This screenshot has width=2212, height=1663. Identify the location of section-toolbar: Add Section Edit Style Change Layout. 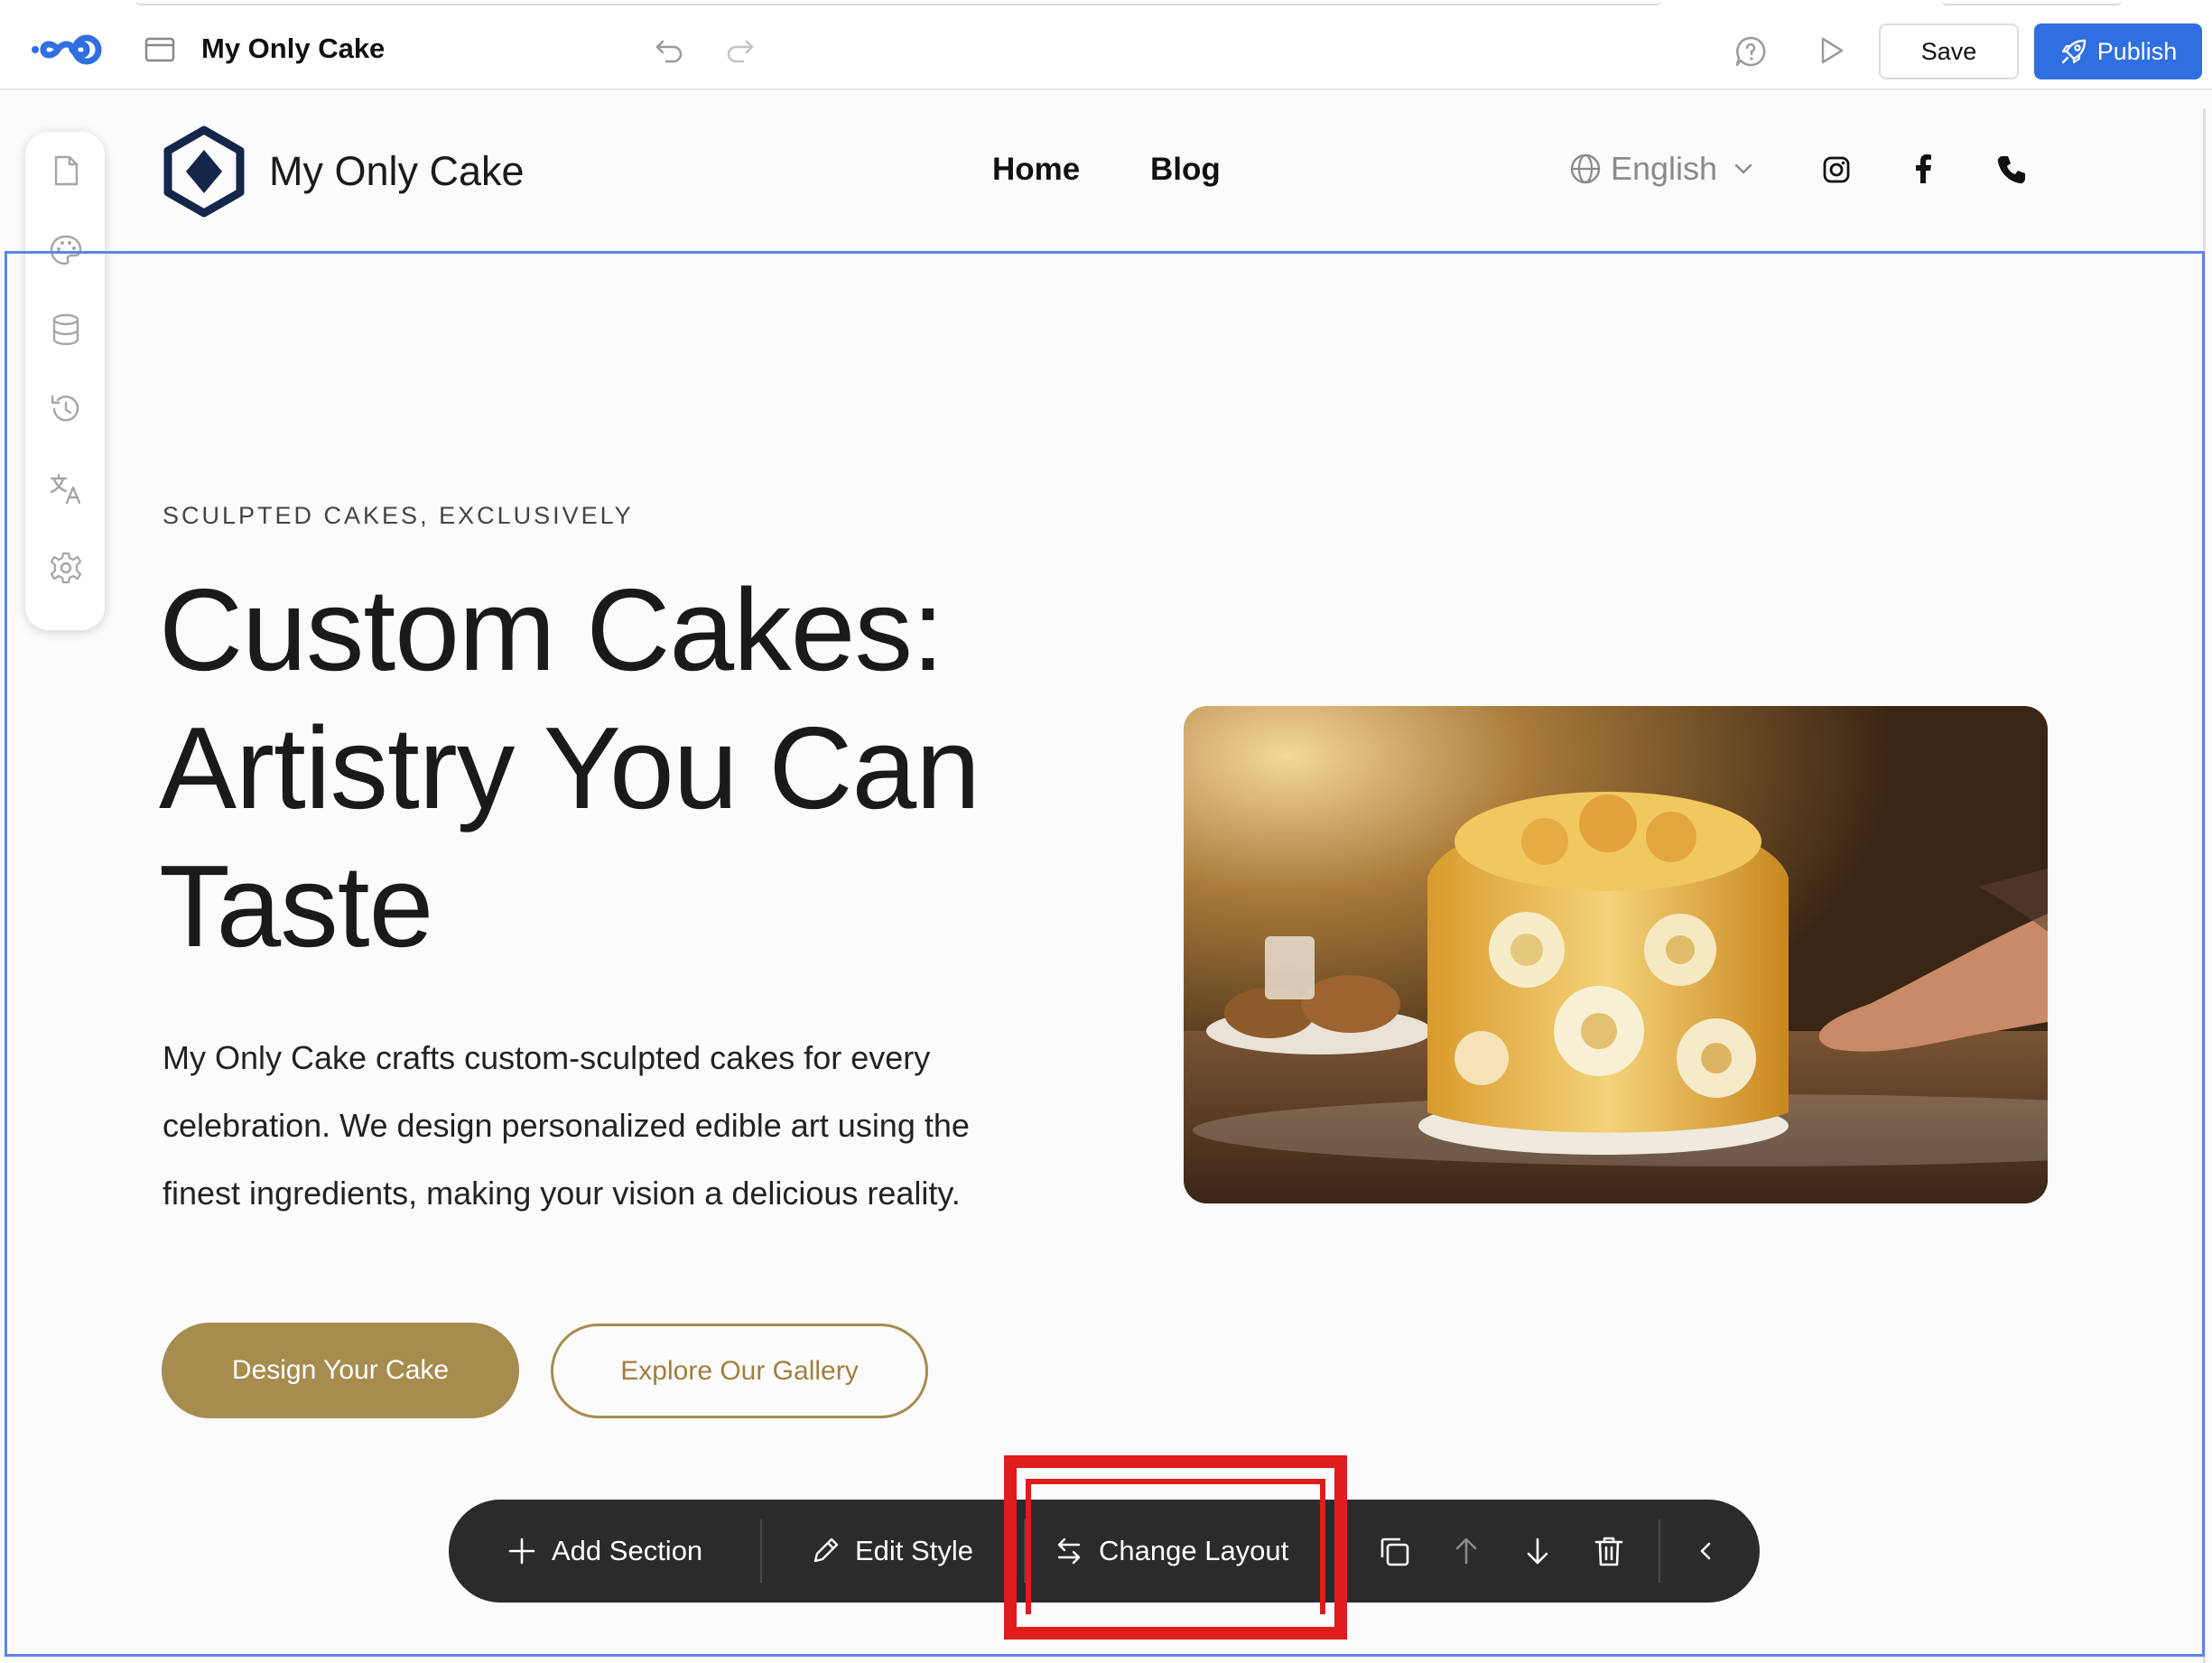
(1104, 1551).